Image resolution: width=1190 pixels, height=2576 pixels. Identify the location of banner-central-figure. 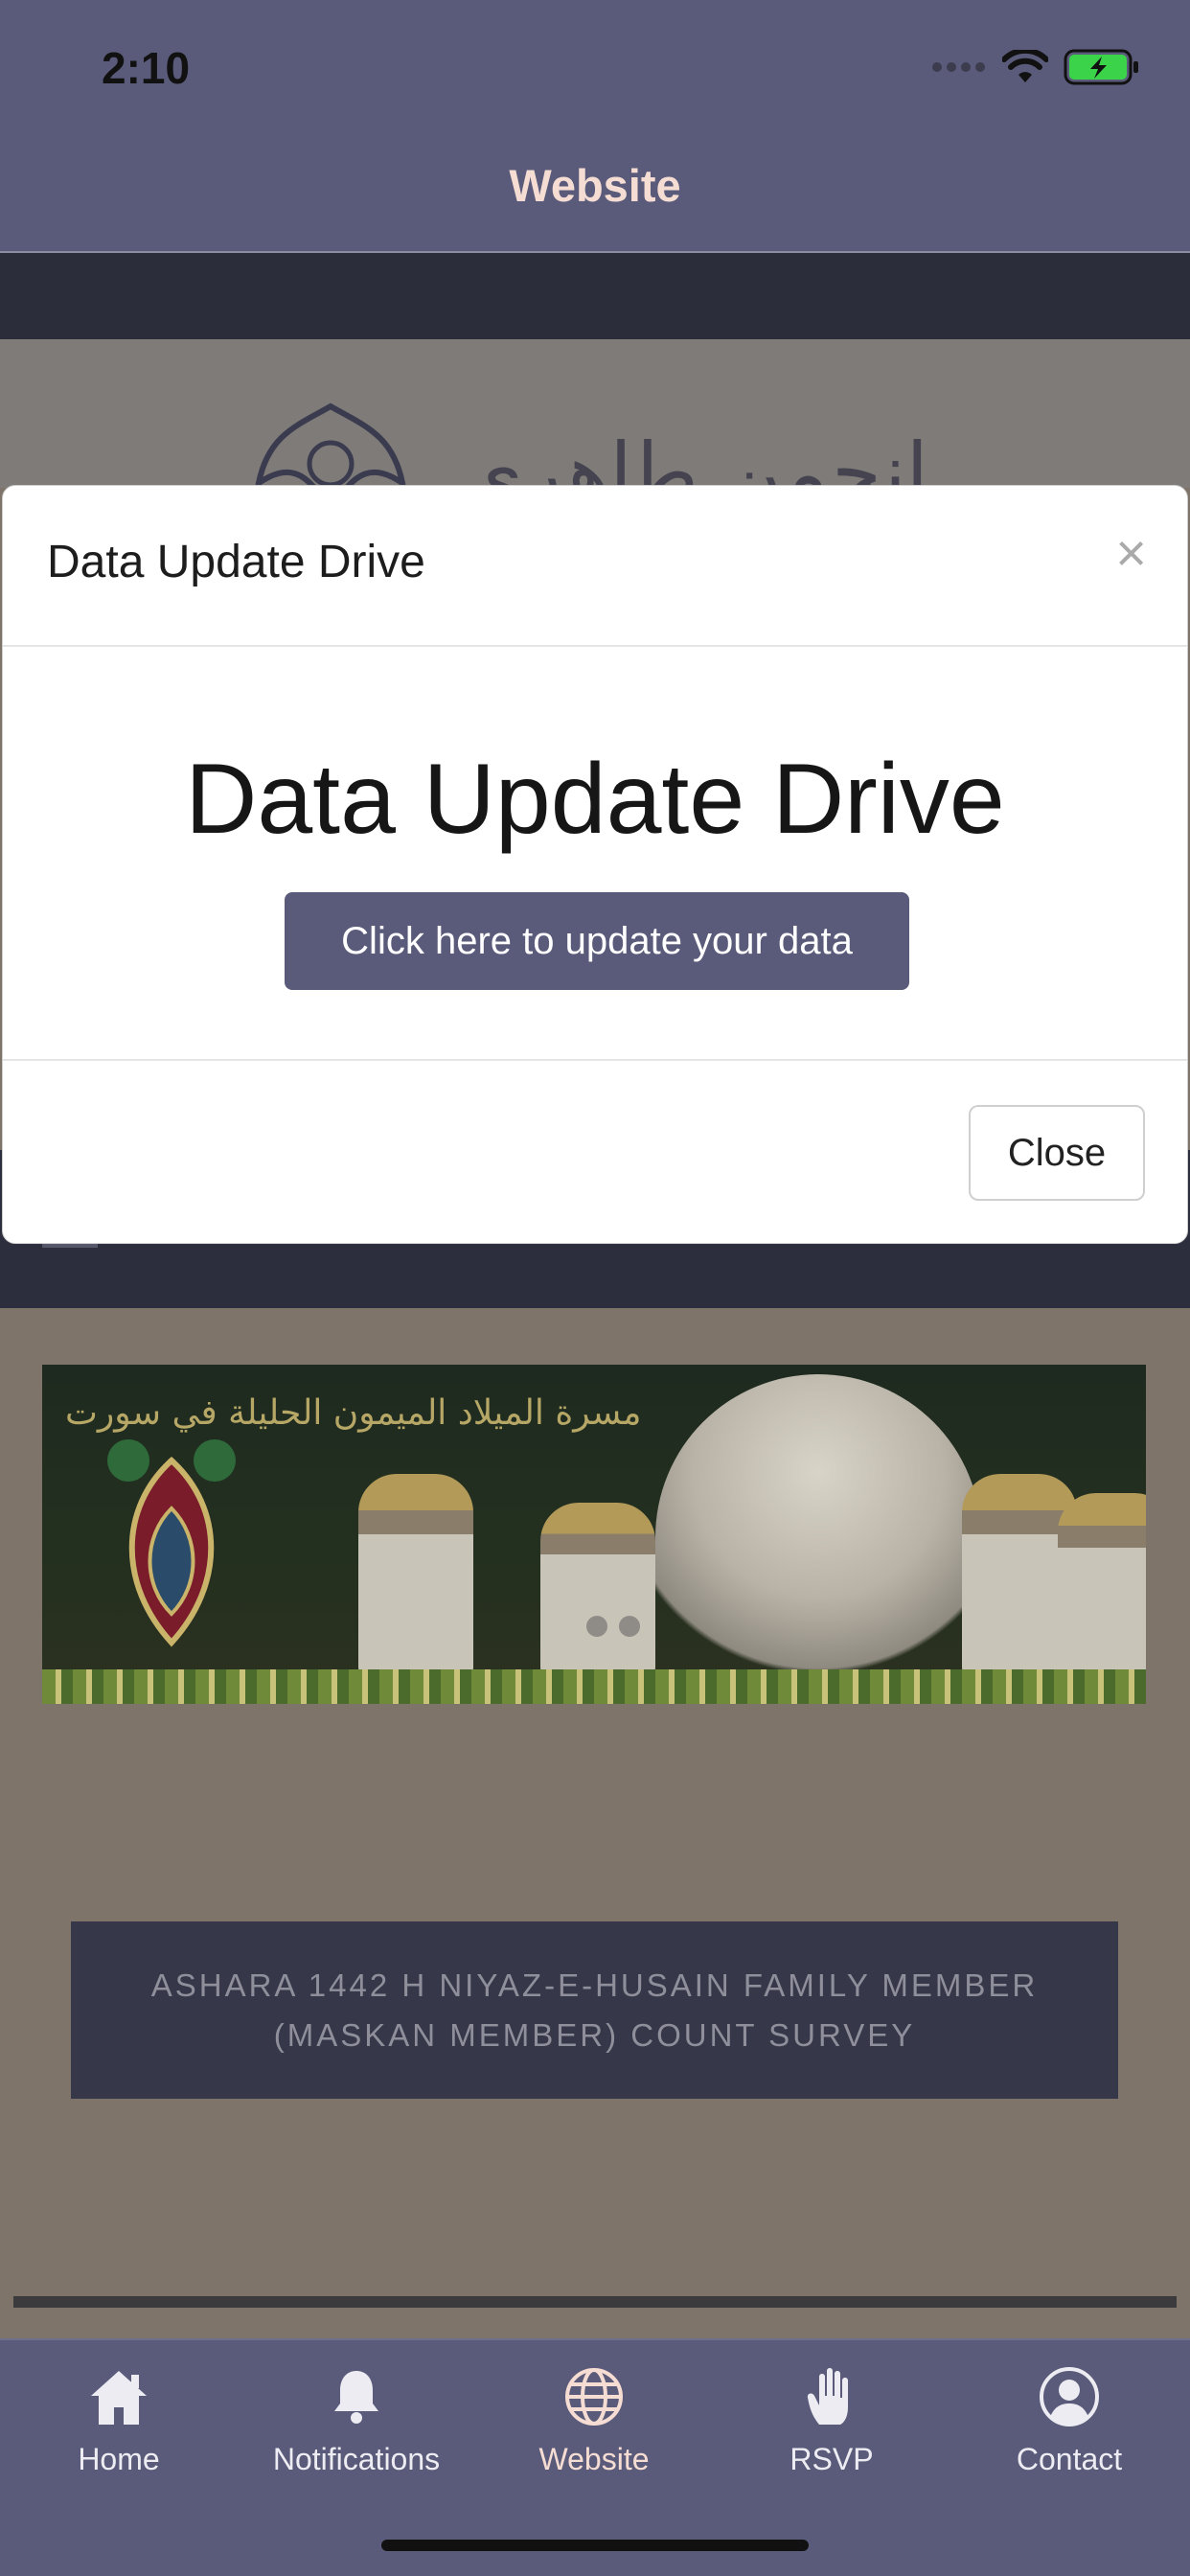
(818, 1537).